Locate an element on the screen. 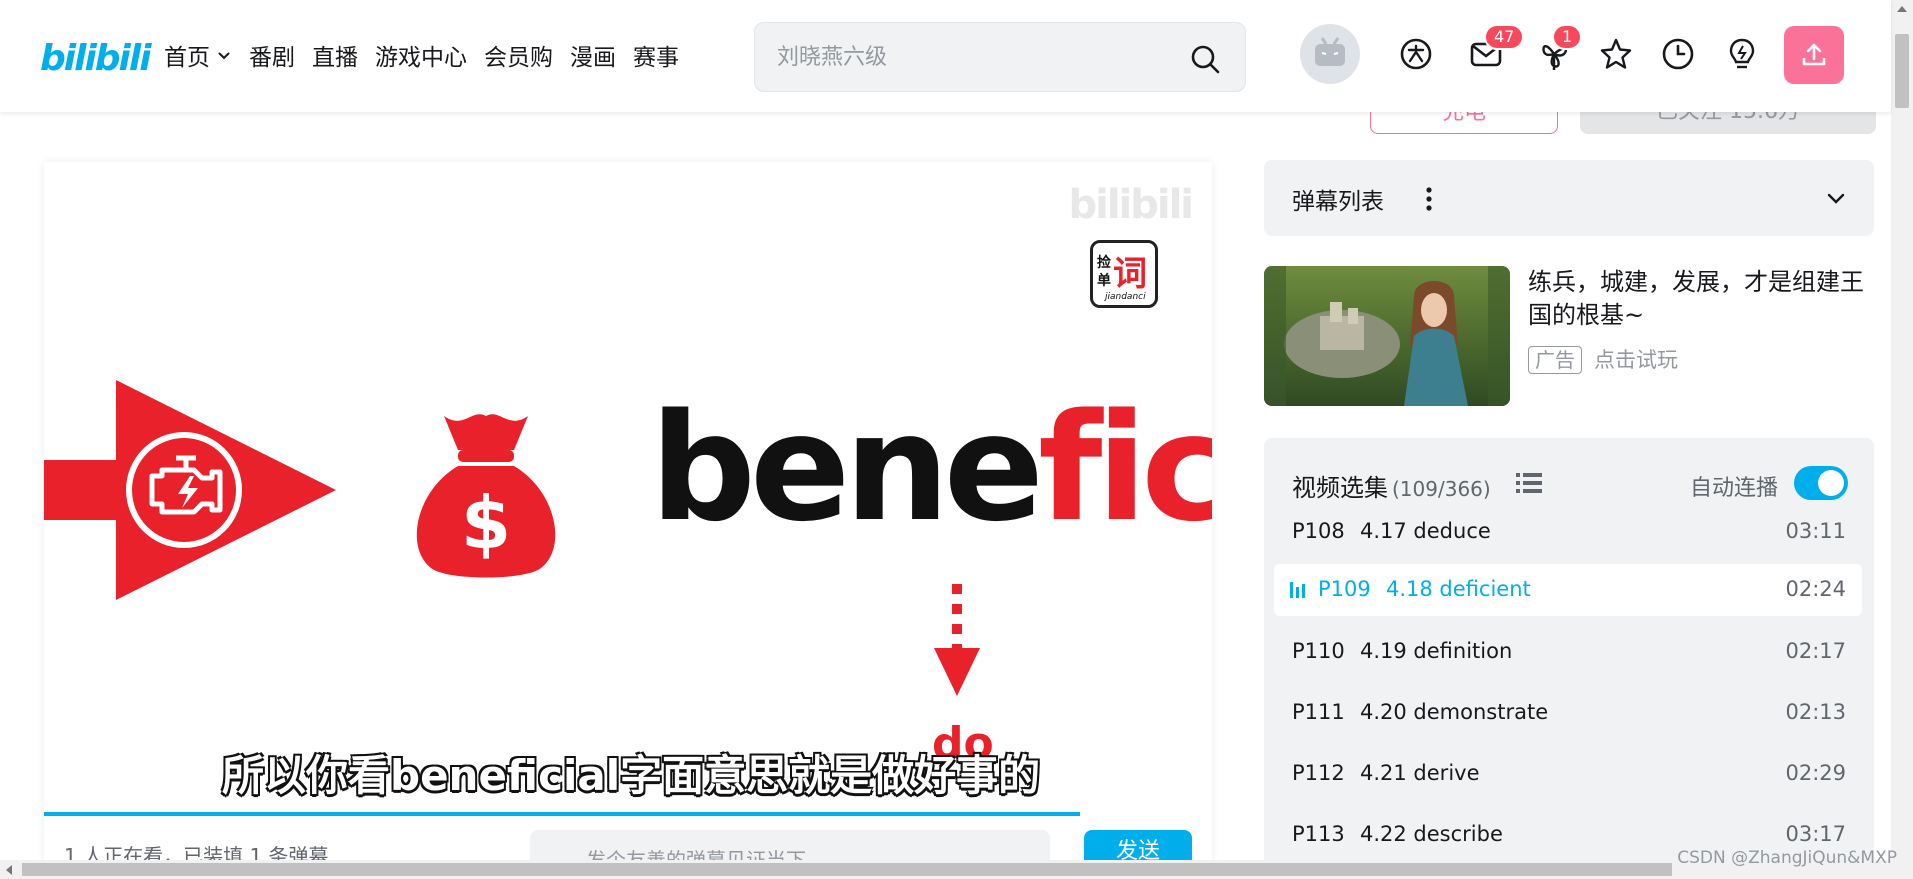 The height and width of the screenshot is (879, 1913). vertical-scroll-thumb is located at coordinates (1902, 71).